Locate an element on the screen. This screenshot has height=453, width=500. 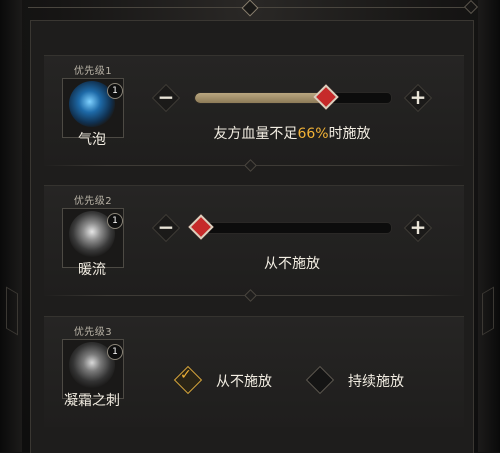
priority-label: 优先级1 is located at coordinates (93, 71).